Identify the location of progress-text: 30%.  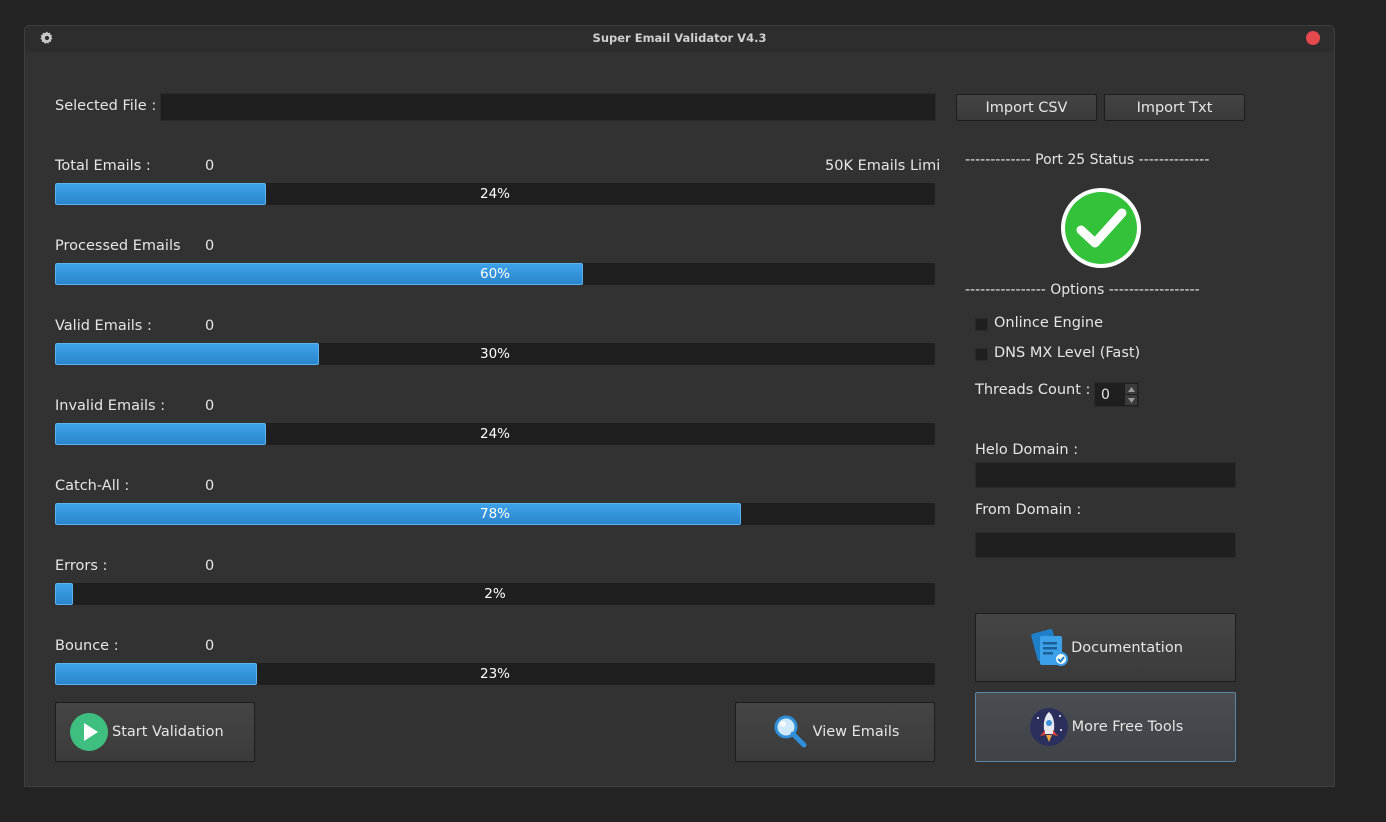
(494, 354).